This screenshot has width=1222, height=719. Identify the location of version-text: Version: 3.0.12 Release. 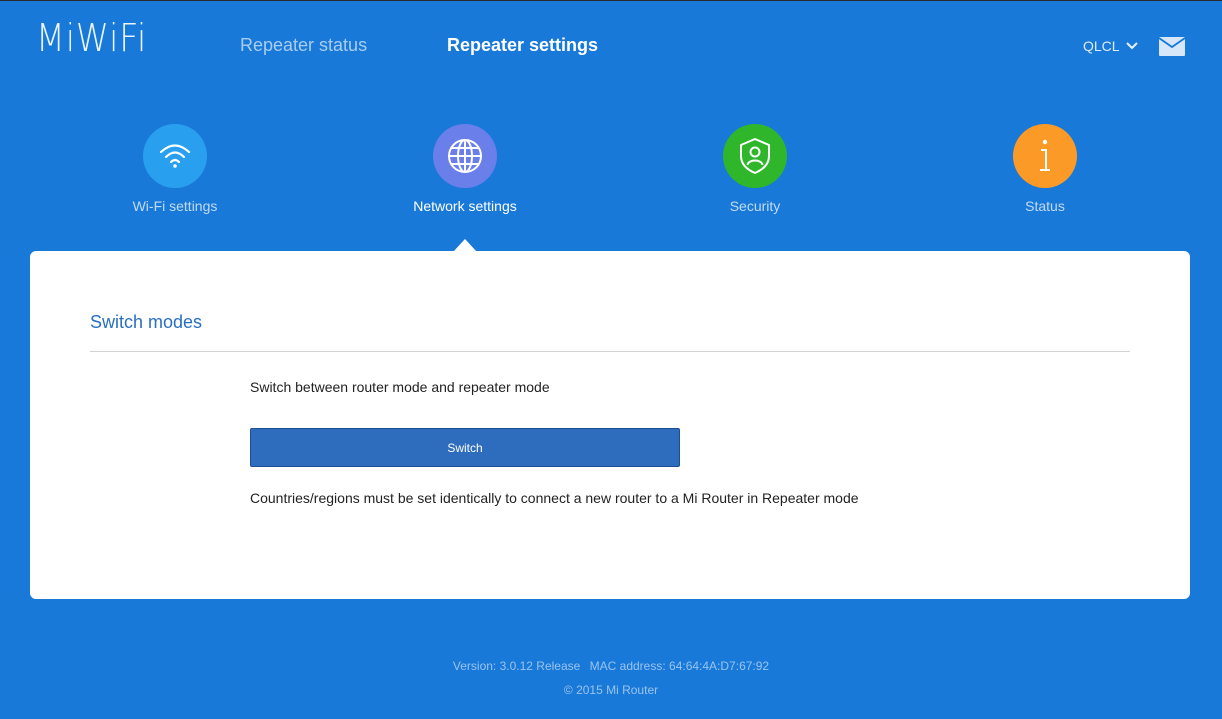
(516, 666).